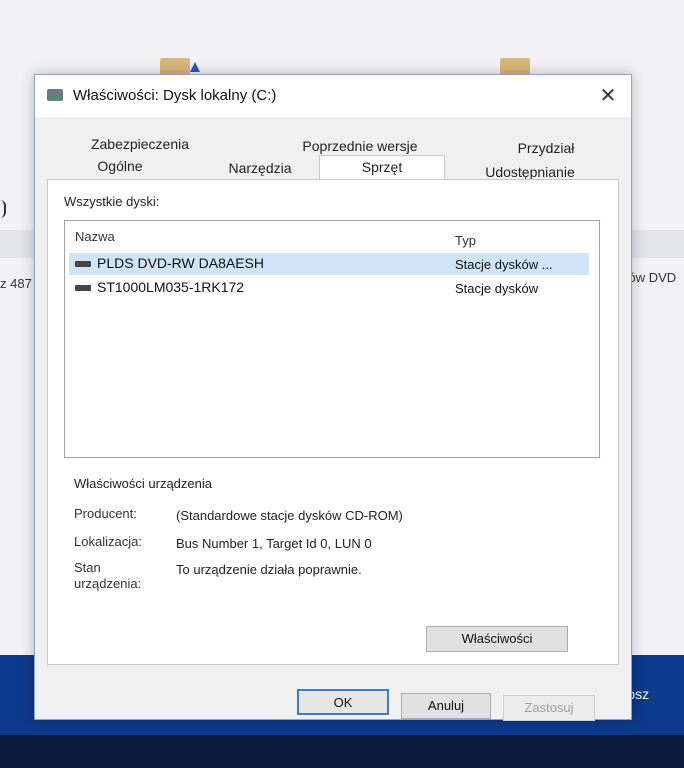 The height and width of the screenshot is (768, 684). I want to click on hard-disk-icon, so click(83, 288).